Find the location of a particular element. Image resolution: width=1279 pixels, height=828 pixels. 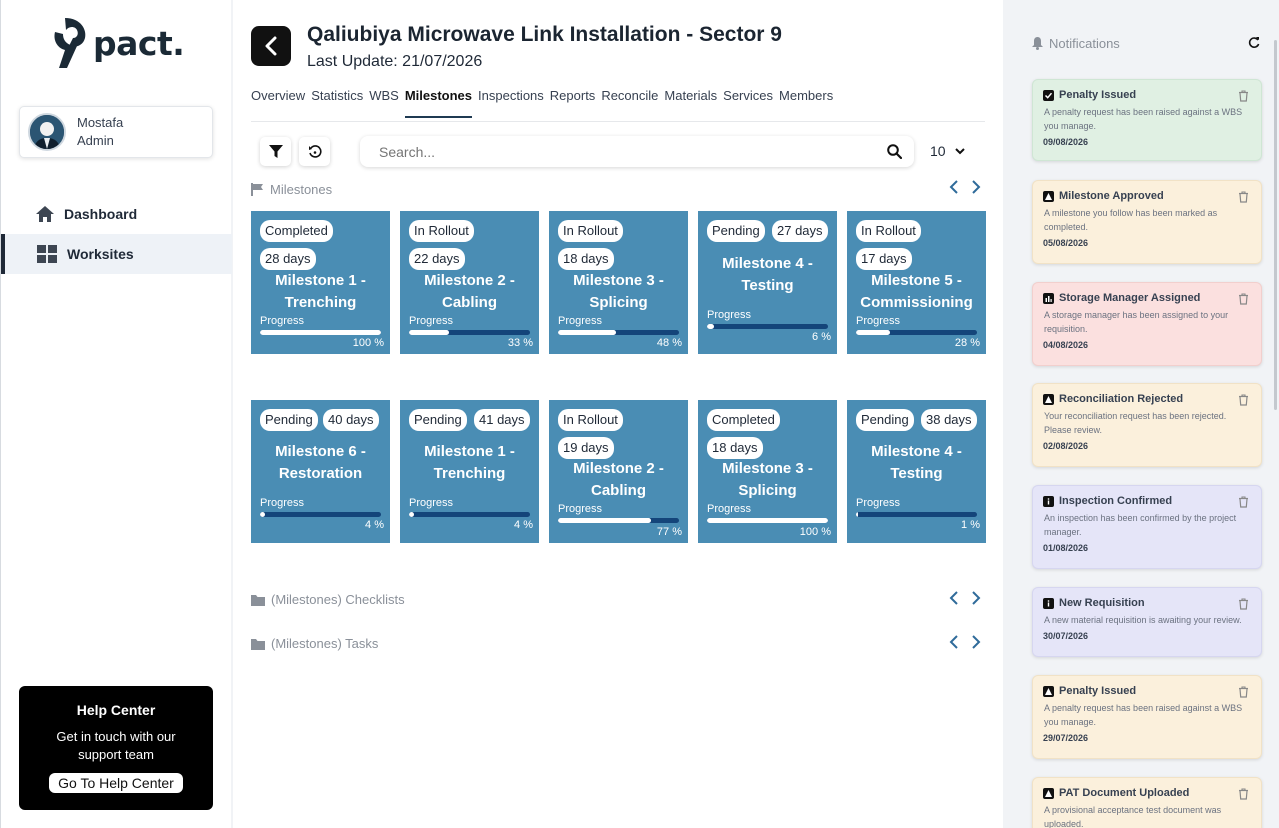

tab-statistics: Statistics is located at coordinates (337, 103).